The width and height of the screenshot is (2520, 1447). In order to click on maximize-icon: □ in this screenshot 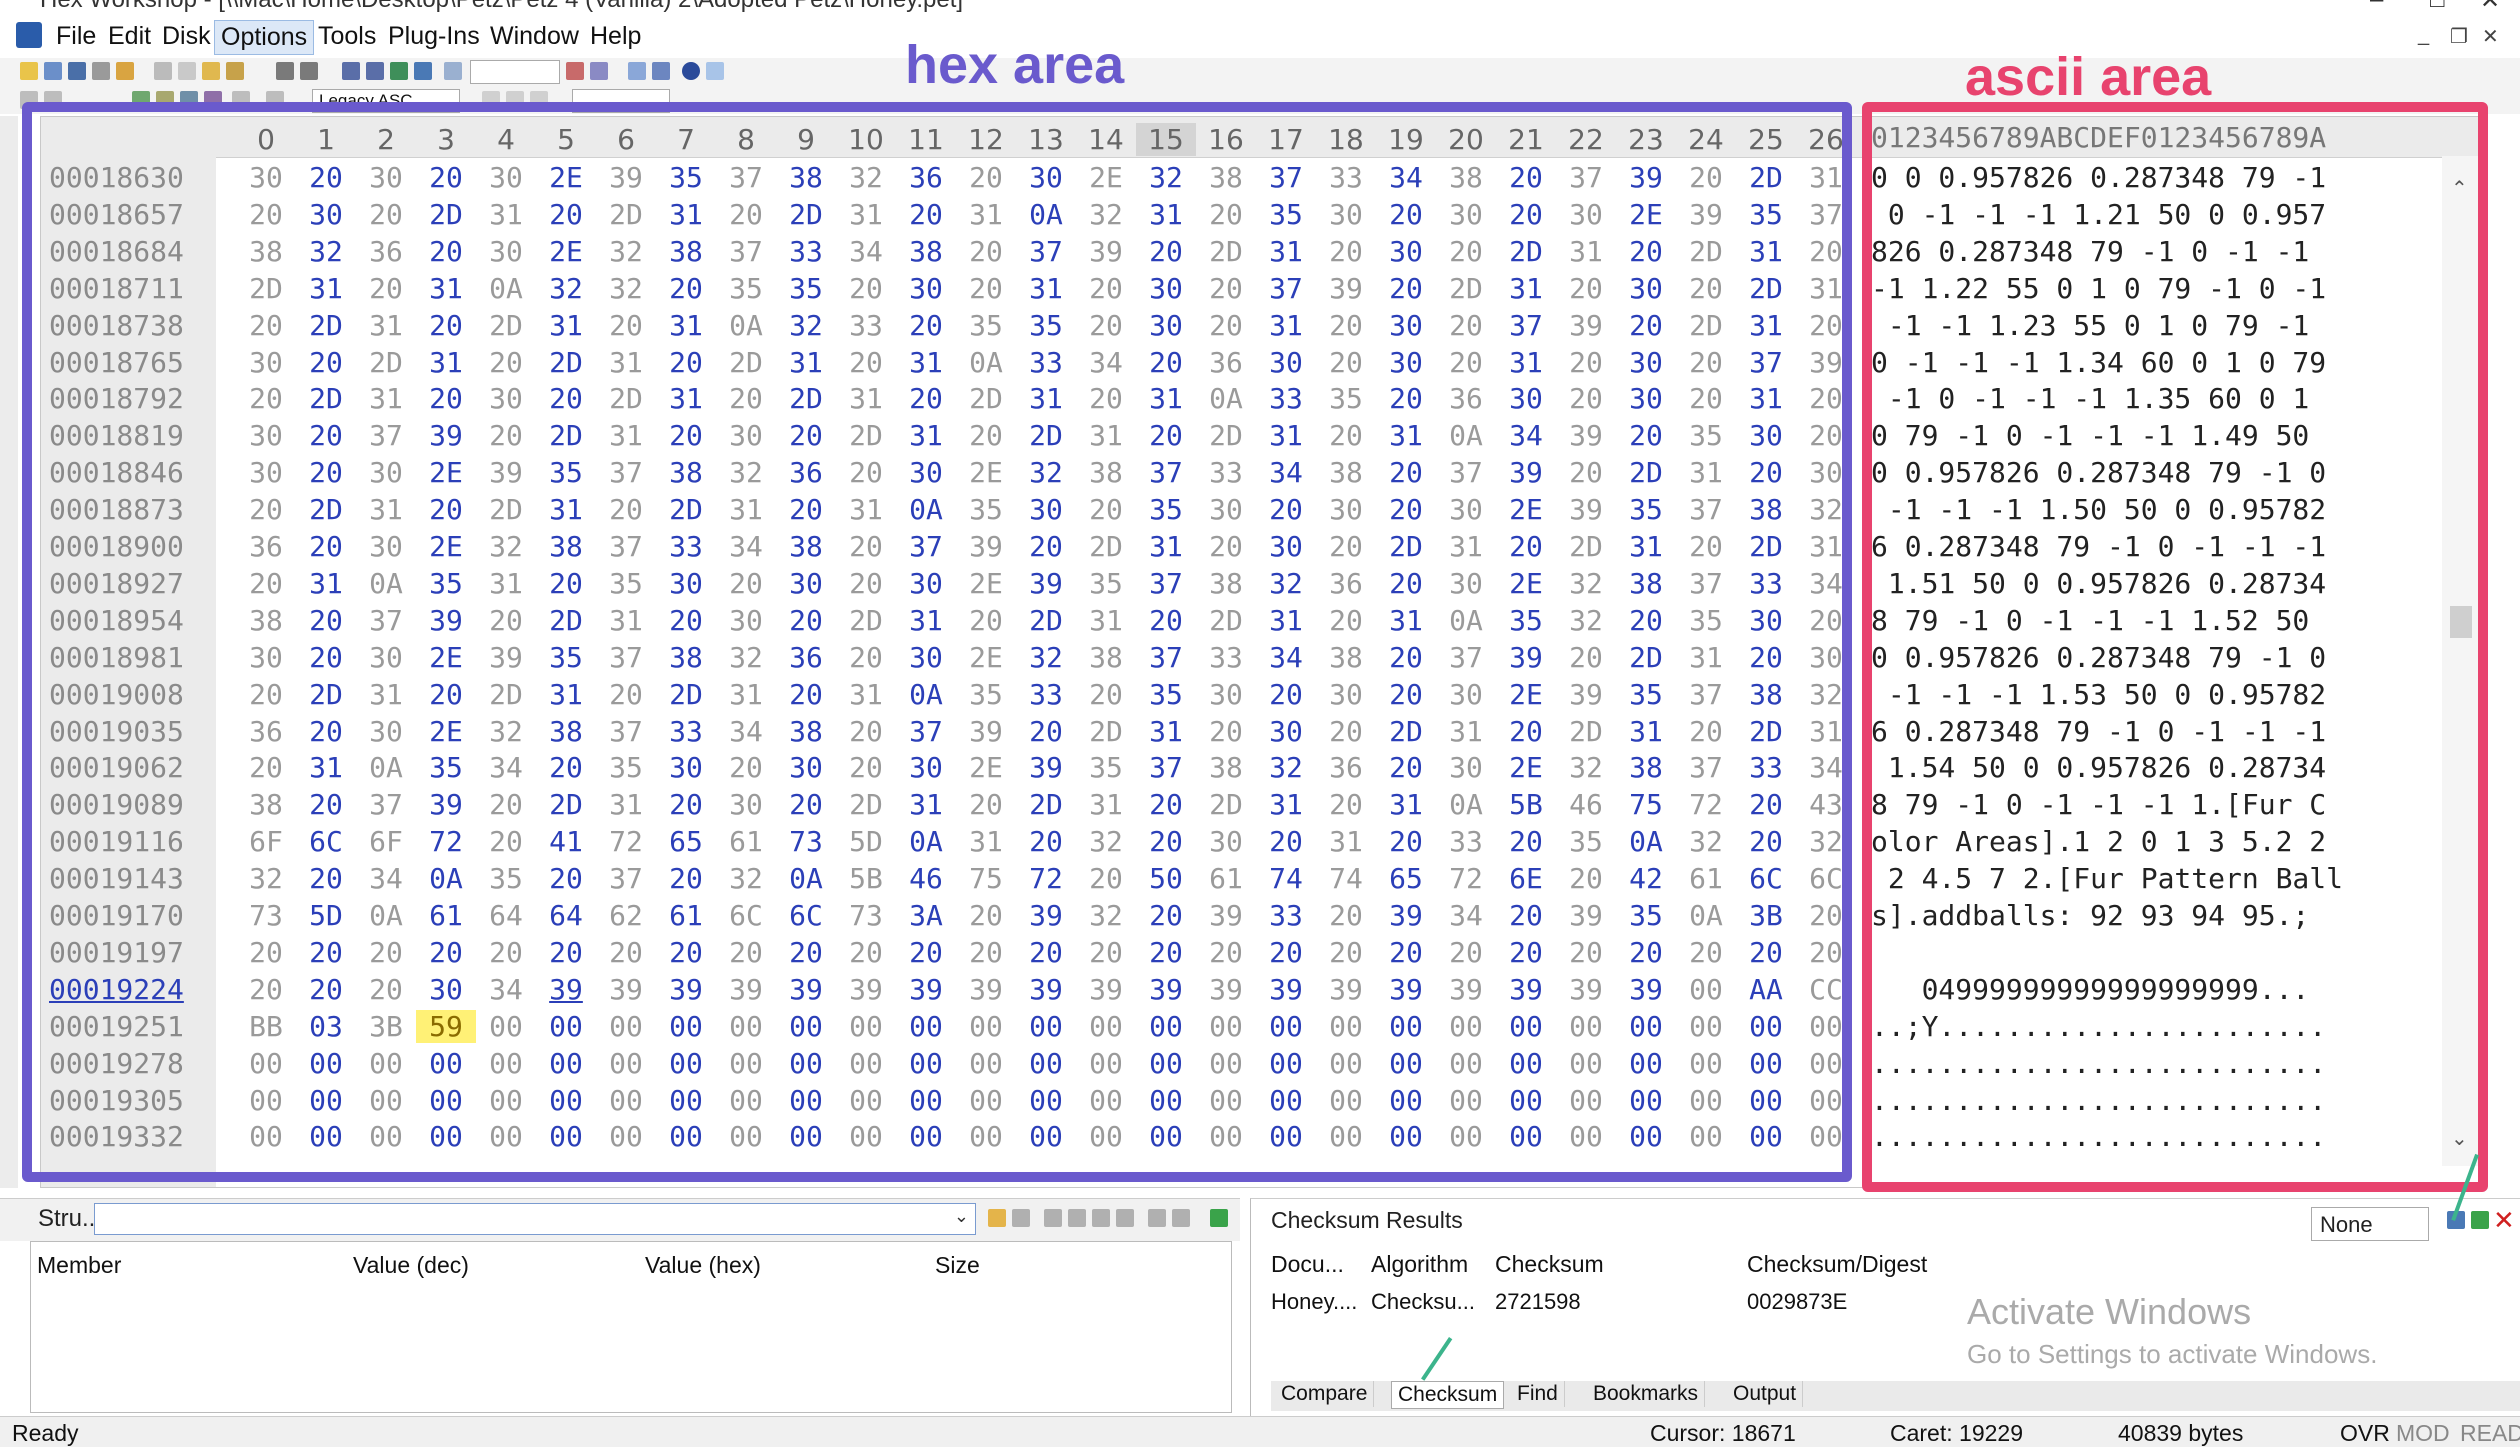, I will do `click(2437, 7)`.